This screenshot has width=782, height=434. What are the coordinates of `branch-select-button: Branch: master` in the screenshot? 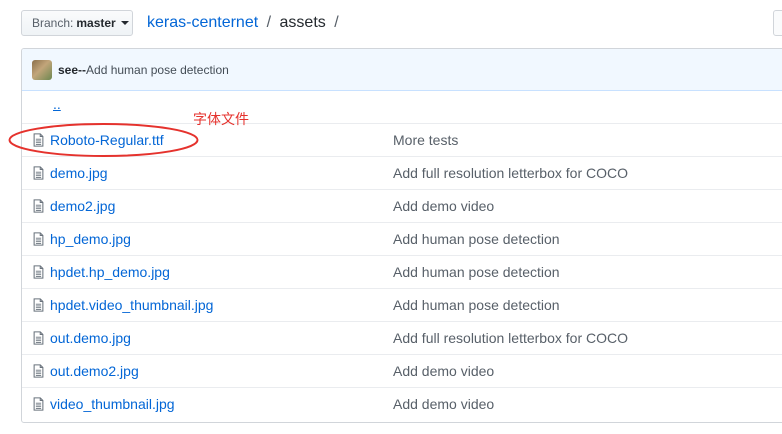 It's located at (77, 23).